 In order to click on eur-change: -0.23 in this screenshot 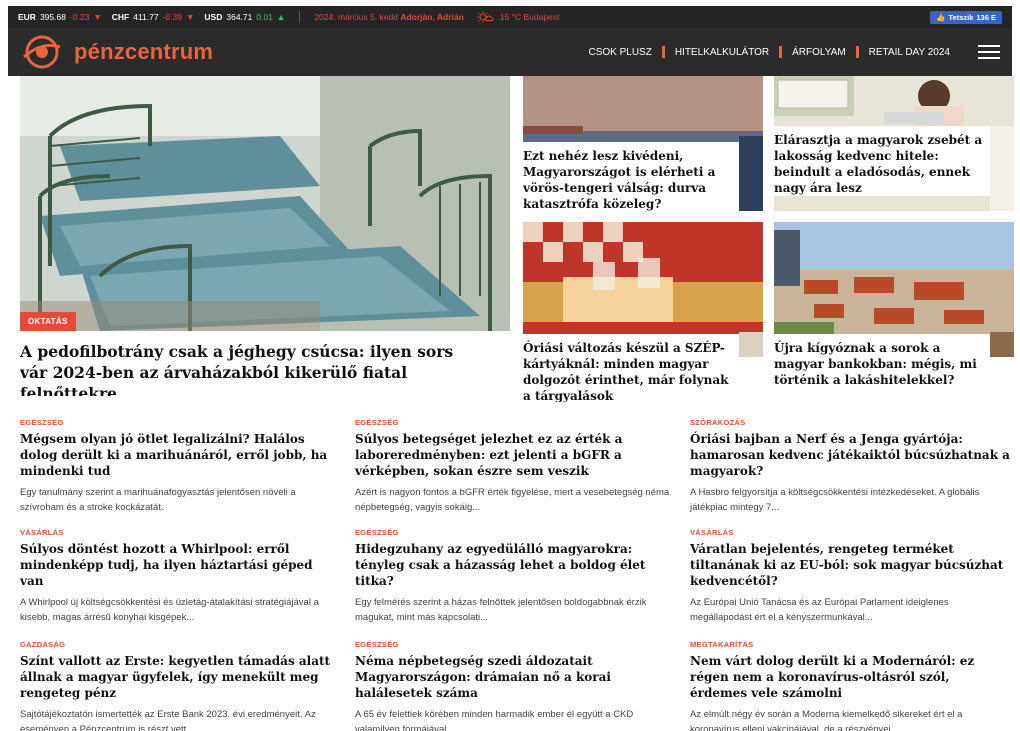, I will do `click(79, 17)`.